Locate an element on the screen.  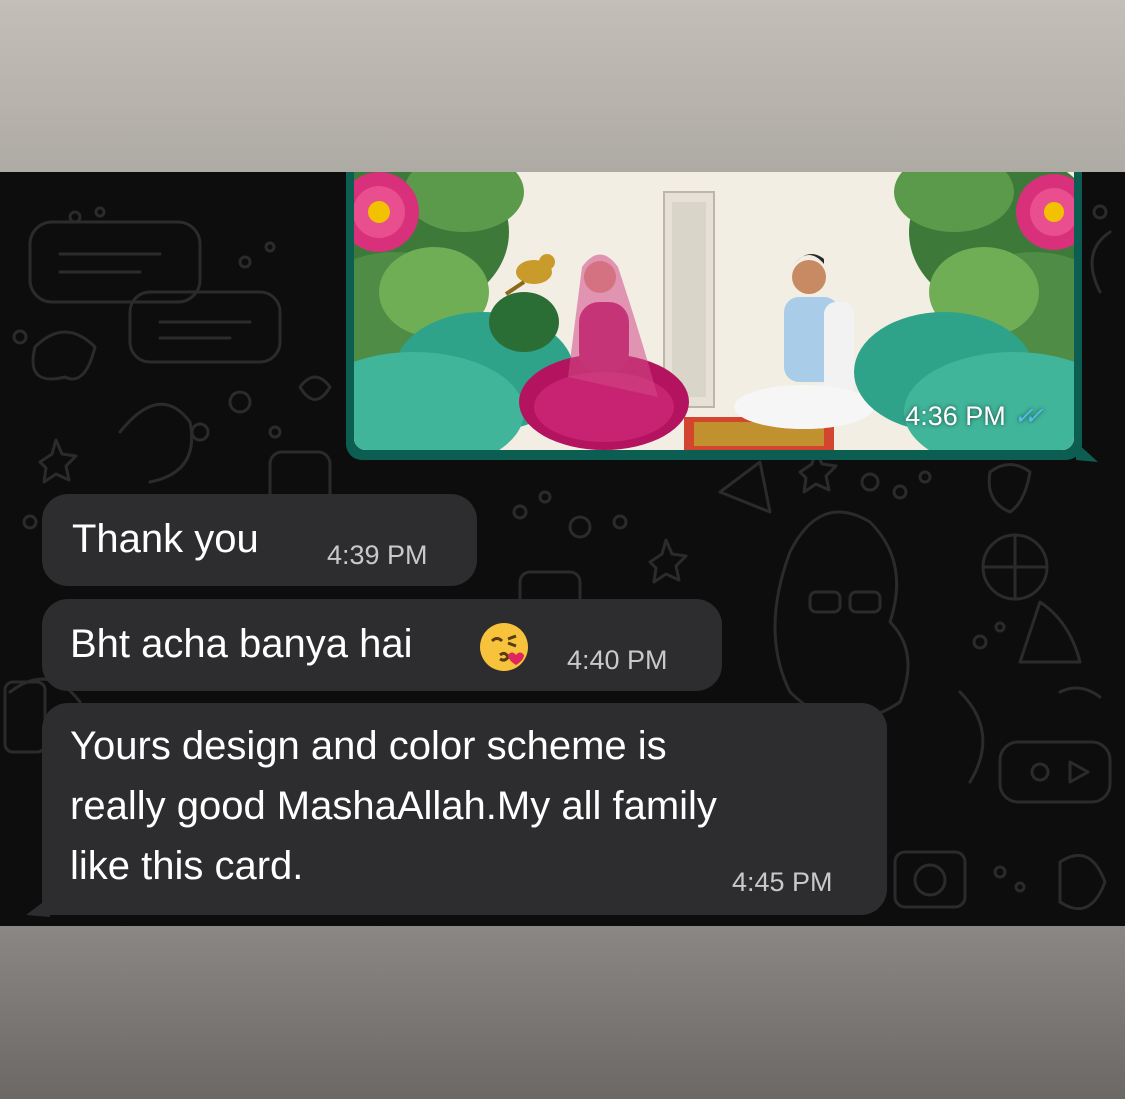
outgoing-bubble-tail-icon is located at coordinates (1087, 452).